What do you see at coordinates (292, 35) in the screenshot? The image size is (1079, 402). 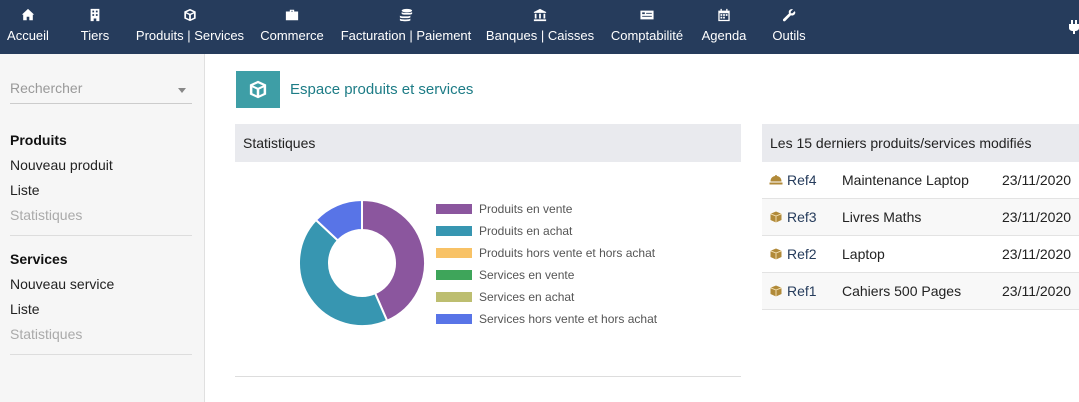 I see `nav-label: Commerce` at bounding box center [292, 35].